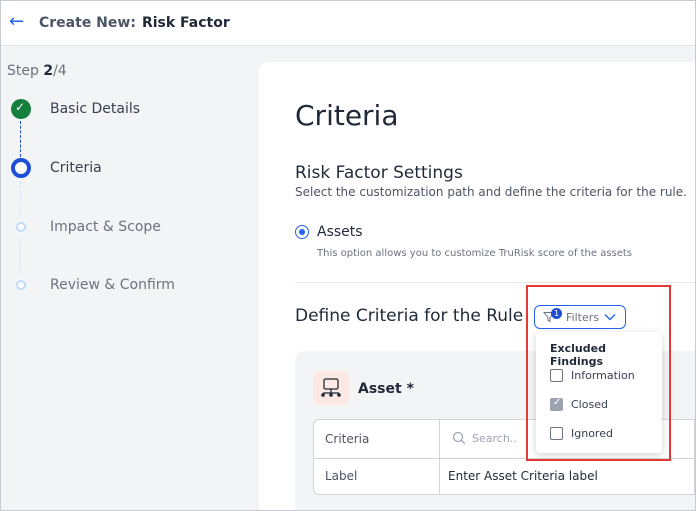 Image resolution: width=696 pixels, height=511 pixels. Describe the element at coordinates (21, 109) in the screenshot. I see `check-icon` at that location.